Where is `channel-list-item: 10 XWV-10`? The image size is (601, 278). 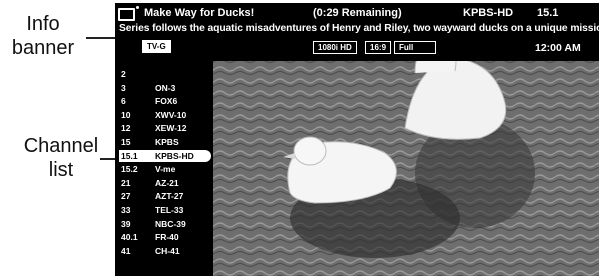
channel-list-item: 10 XWV-10 is located at coordinates (165, 115).